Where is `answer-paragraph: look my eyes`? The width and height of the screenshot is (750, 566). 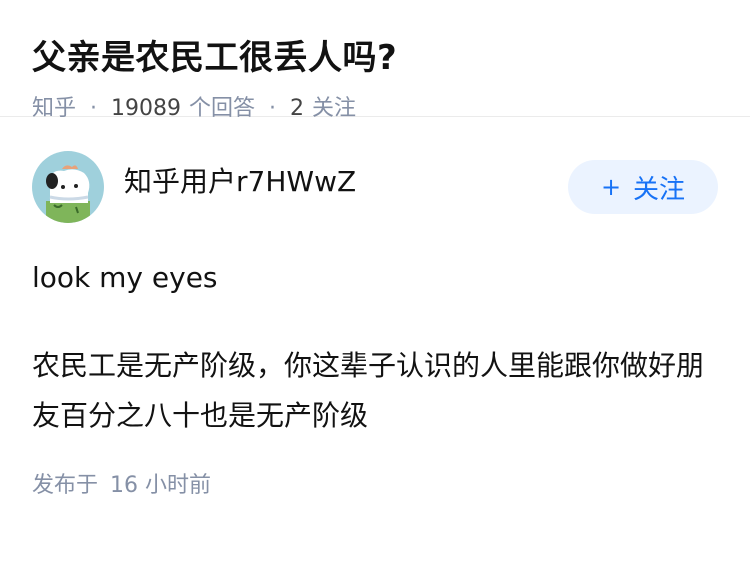
answer-paragraph: look my eyes is located at coordinates (125, 277).